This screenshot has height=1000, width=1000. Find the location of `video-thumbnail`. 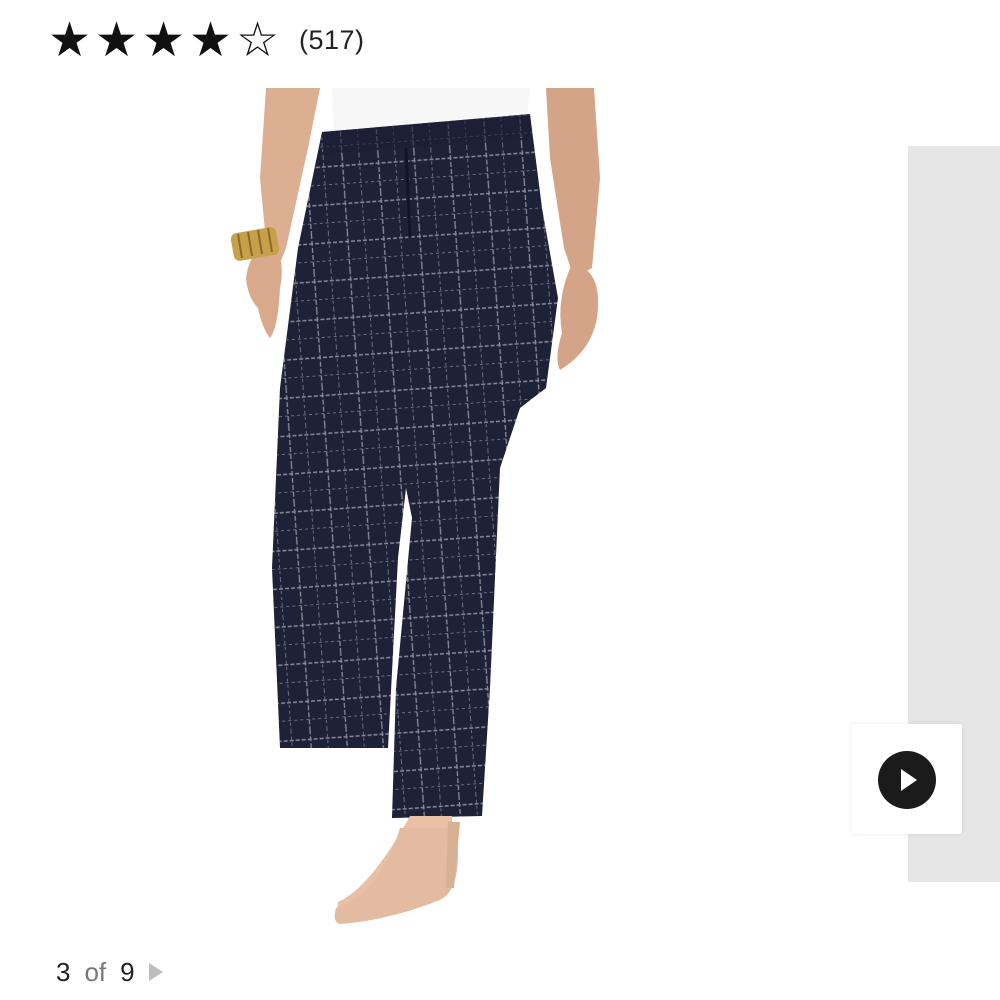

video-thumbnail is located at coordinates (907, 779).